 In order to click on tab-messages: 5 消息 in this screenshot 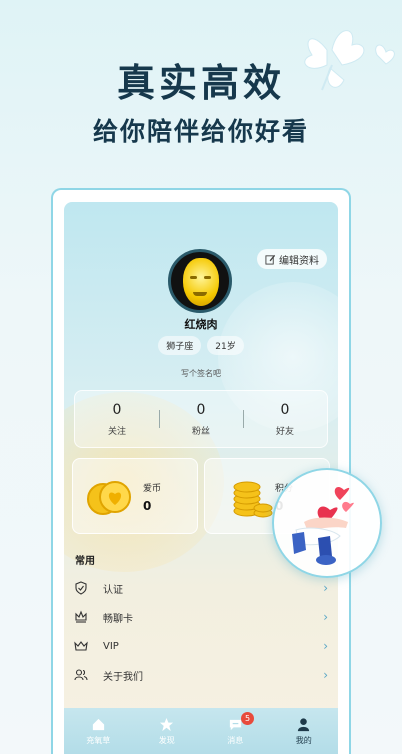, I will do `click(235, 731)`.